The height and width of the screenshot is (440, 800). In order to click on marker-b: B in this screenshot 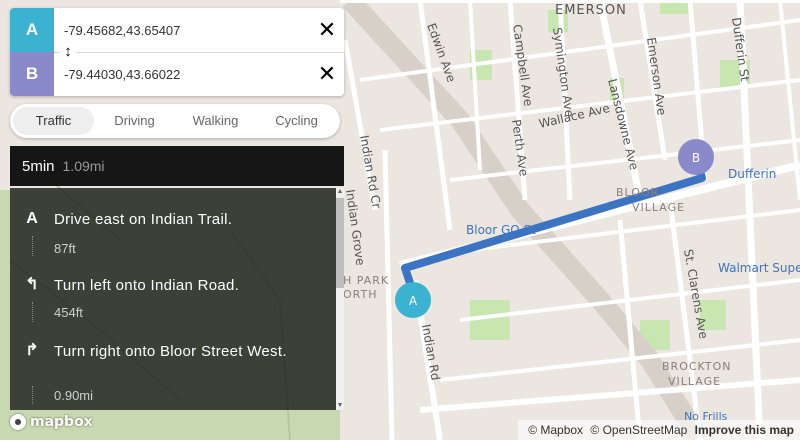, I will do `click(696, 157)`.